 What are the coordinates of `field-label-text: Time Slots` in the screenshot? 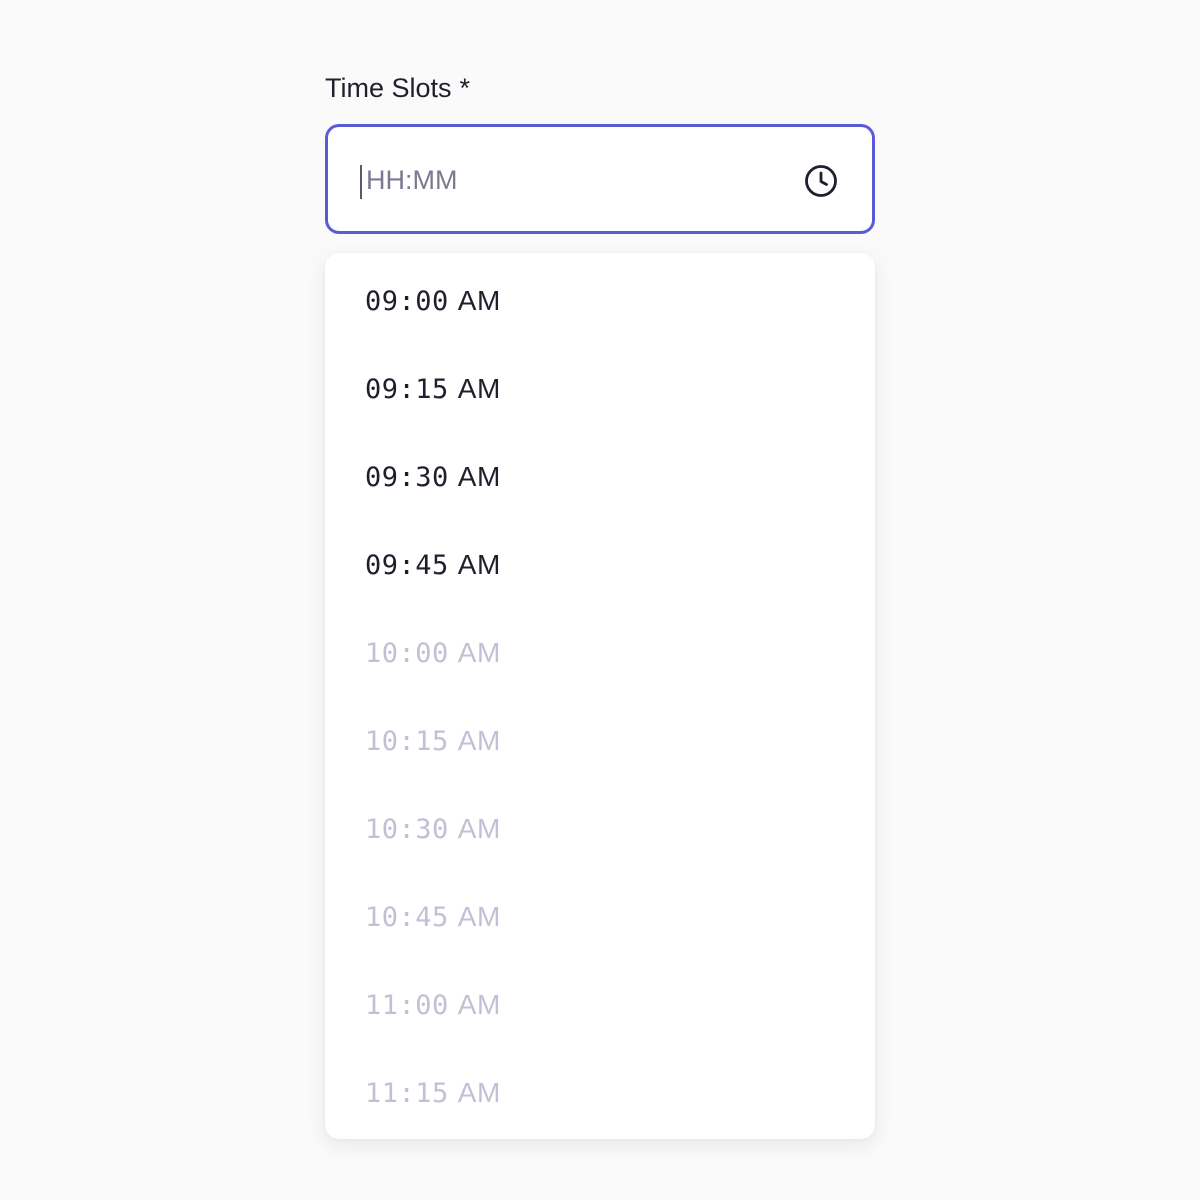 It's located at (388, 87).